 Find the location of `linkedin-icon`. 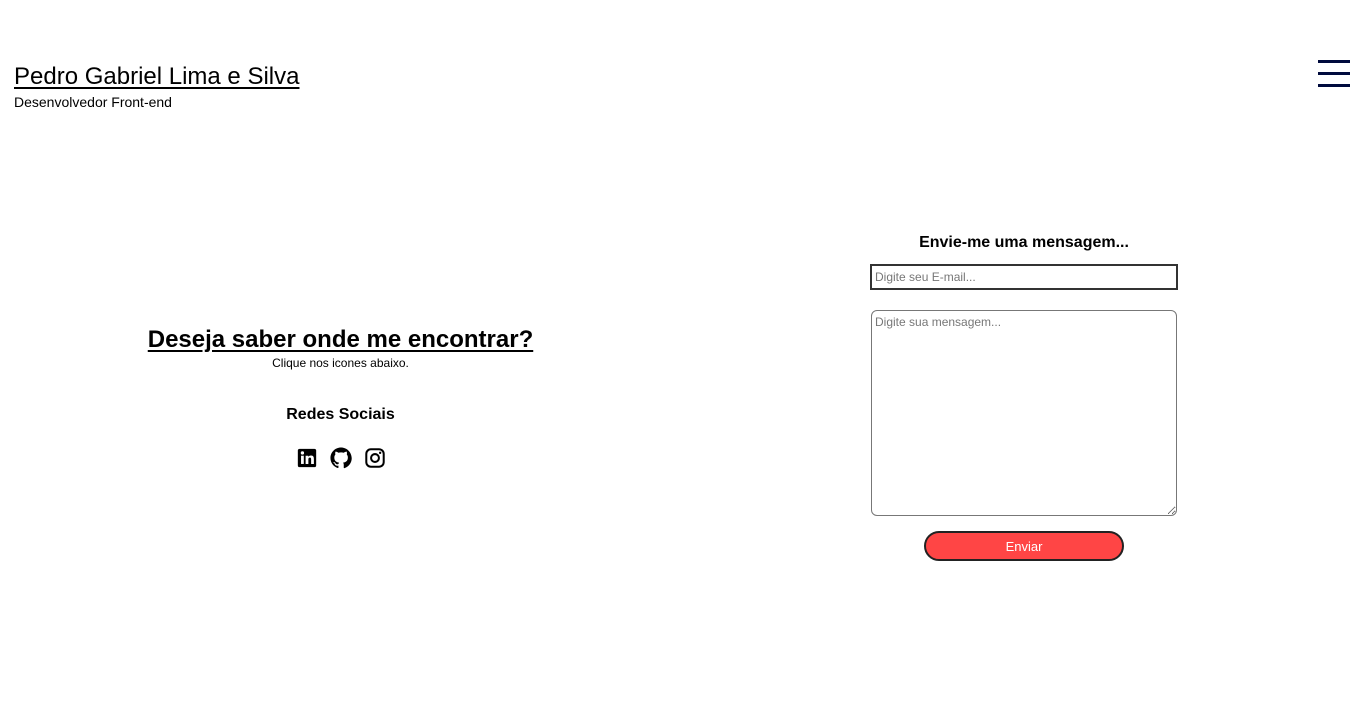

linkedin-icon is located at coordinates (307, 458).